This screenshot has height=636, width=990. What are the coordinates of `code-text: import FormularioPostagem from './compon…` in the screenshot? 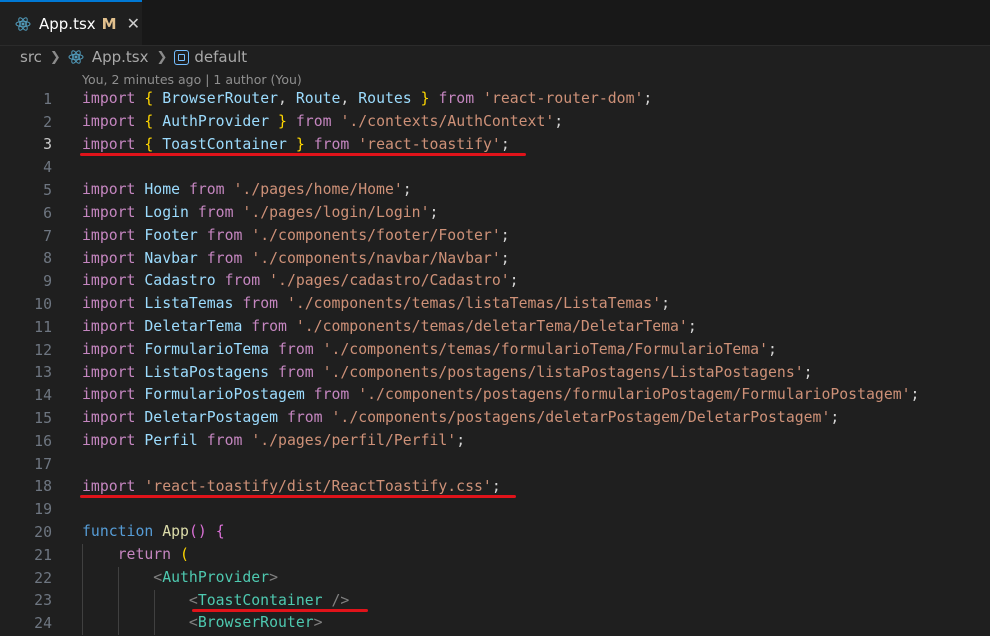 It's located at (501, 395).